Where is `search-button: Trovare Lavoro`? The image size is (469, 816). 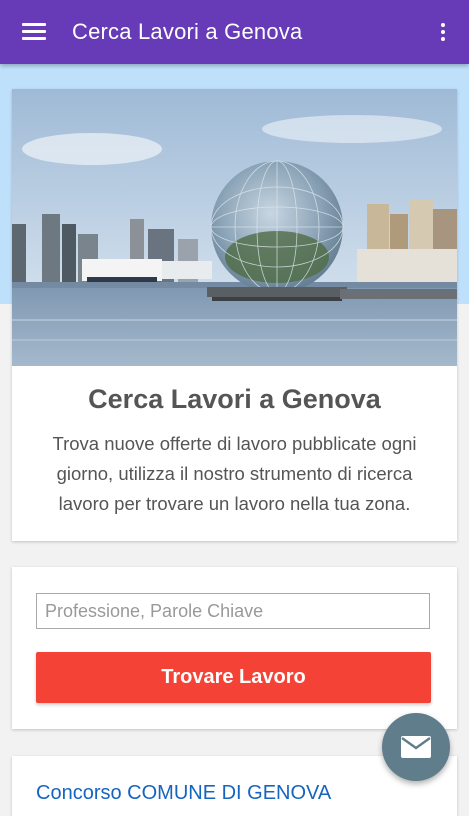 search-button: Trovare Lavoro is located at coordinates (233, 677).